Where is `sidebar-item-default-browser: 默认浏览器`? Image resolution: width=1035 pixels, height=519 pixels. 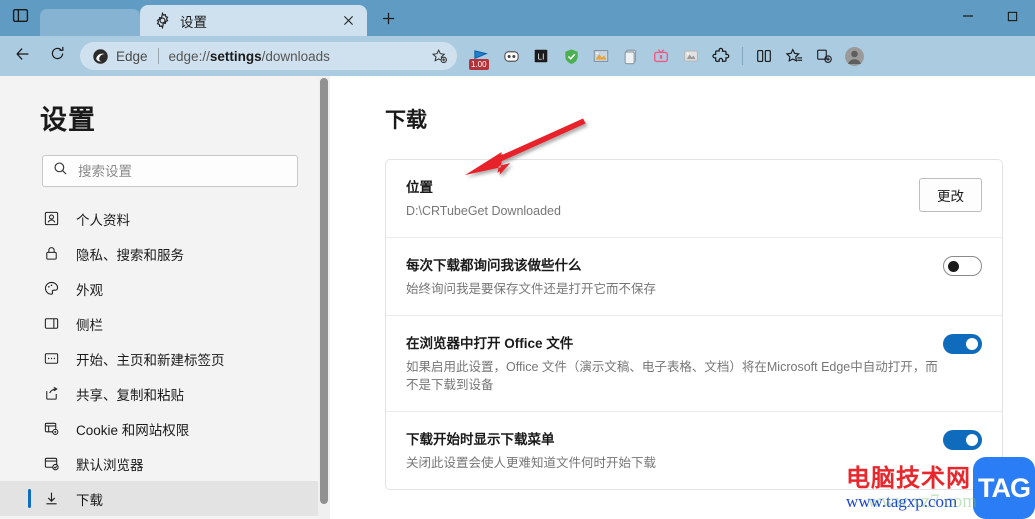
sidebar-item-default-browser: 默认浏览器 is located at coordinates (159, 463).